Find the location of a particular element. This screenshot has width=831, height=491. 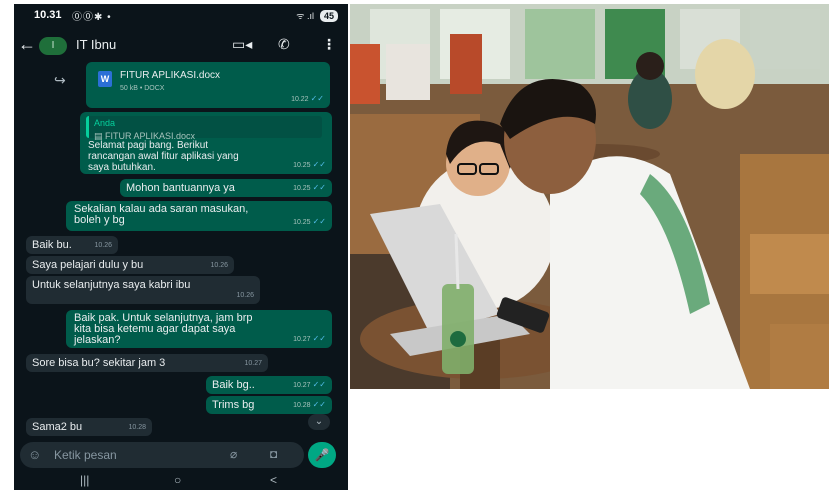

word-file-icon: W is located at coordinates (105, 79).